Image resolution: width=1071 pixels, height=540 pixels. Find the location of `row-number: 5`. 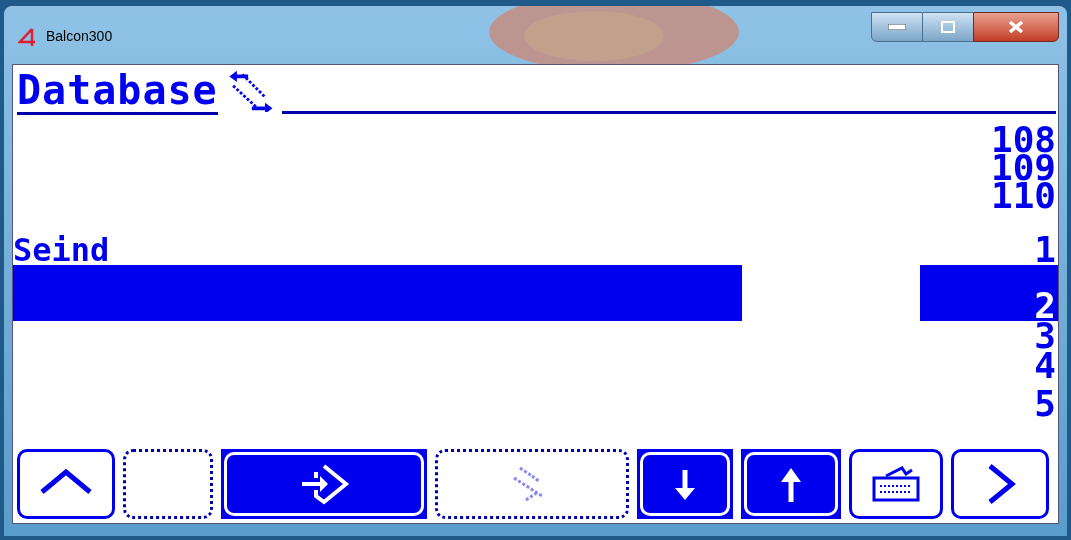

row-number: 5 is located at coordinates (989, 400).